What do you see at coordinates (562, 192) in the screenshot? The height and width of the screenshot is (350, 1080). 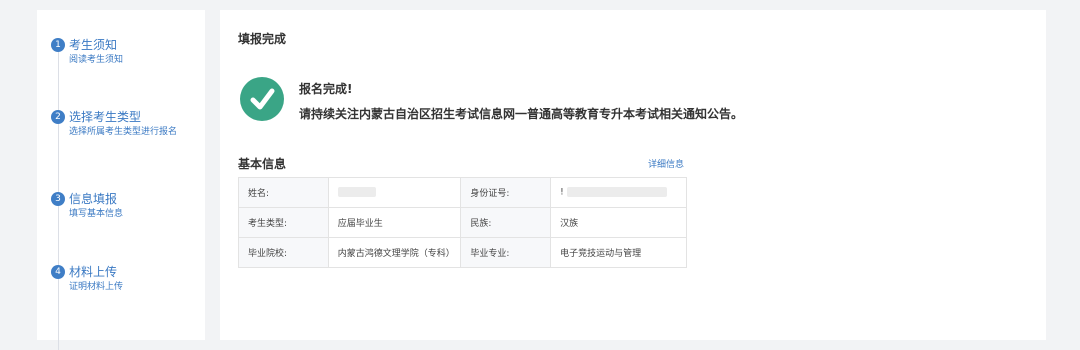 I see `id-number-text: !` at bounding box center [562, 192].